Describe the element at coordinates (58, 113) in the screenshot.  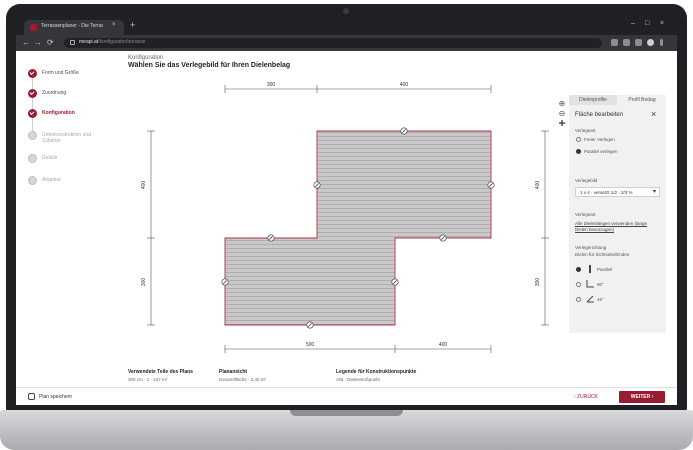
I see `step-label: Konfiguration` at that location.